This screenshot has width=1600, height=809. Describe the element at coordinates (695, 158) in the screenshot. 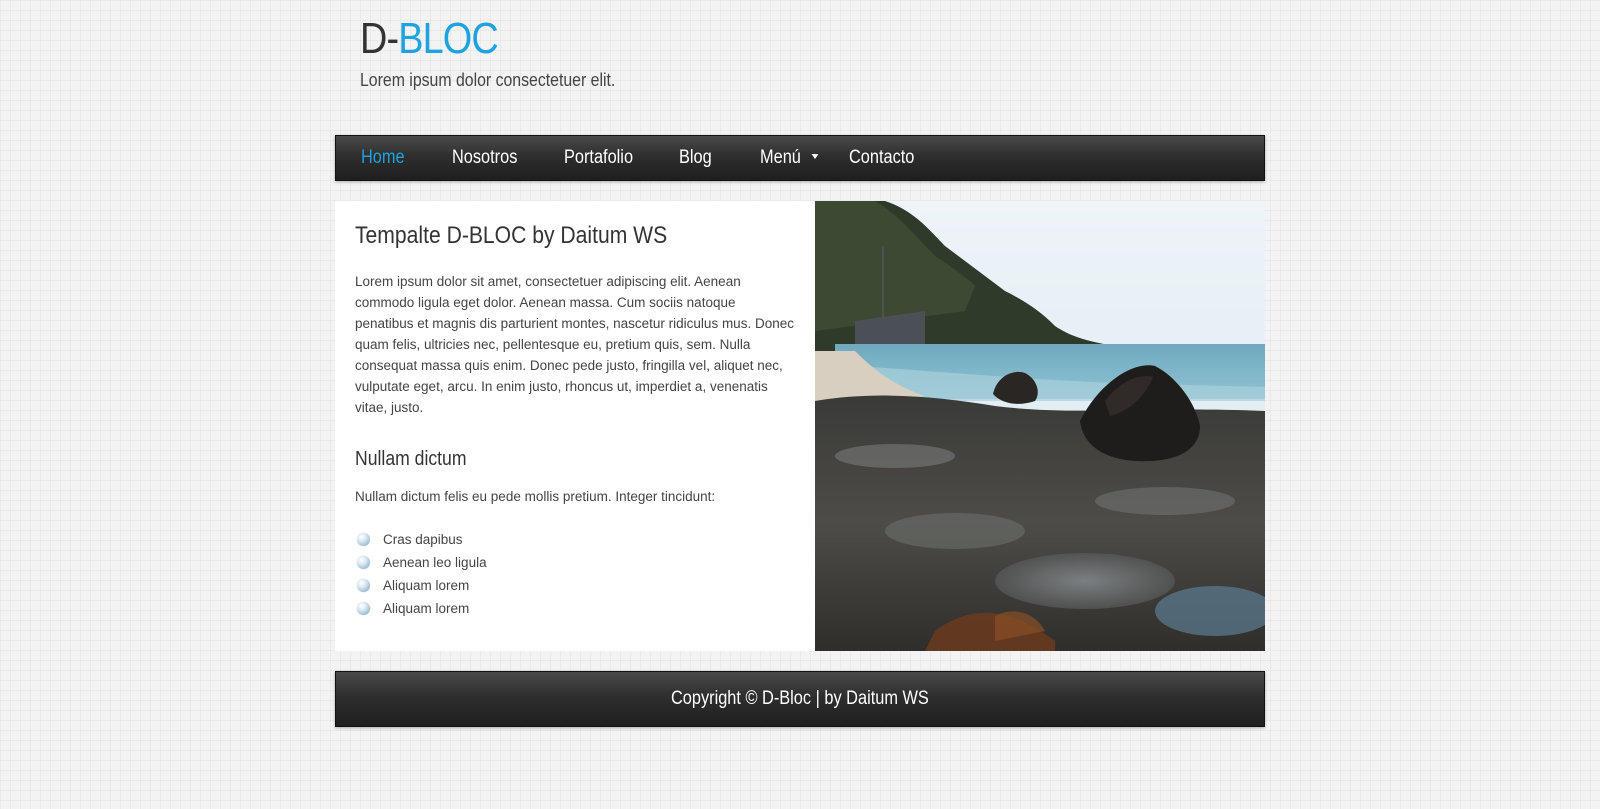

I see `nav-item-blog: Blog` at that location.